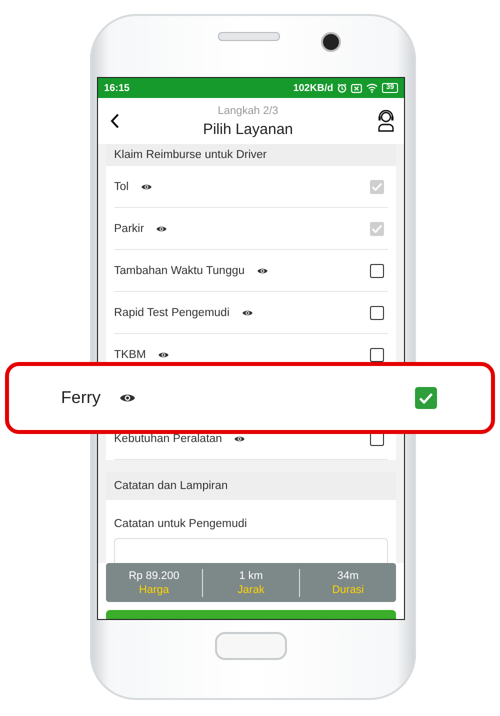 This screenshot has width=500, height=716. I want to click on back-button, so click(115, 121).